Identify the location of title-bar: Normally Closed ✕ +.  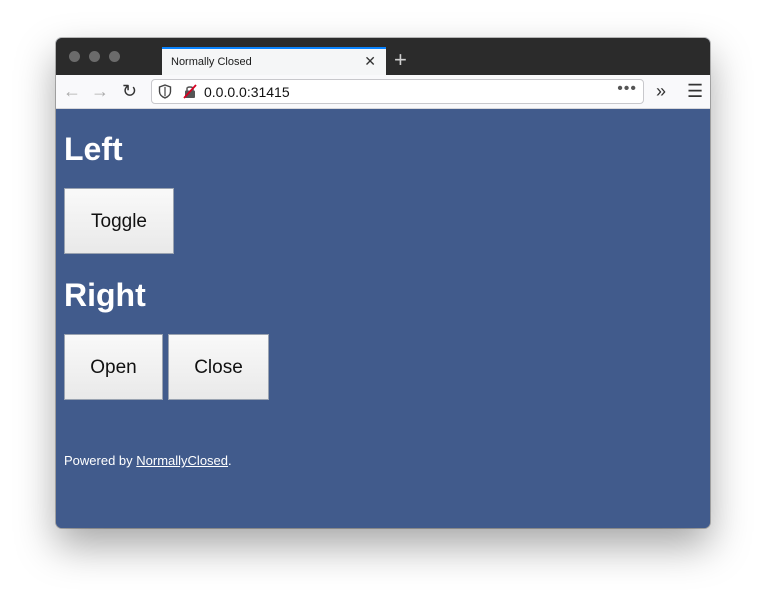
(383, 56).